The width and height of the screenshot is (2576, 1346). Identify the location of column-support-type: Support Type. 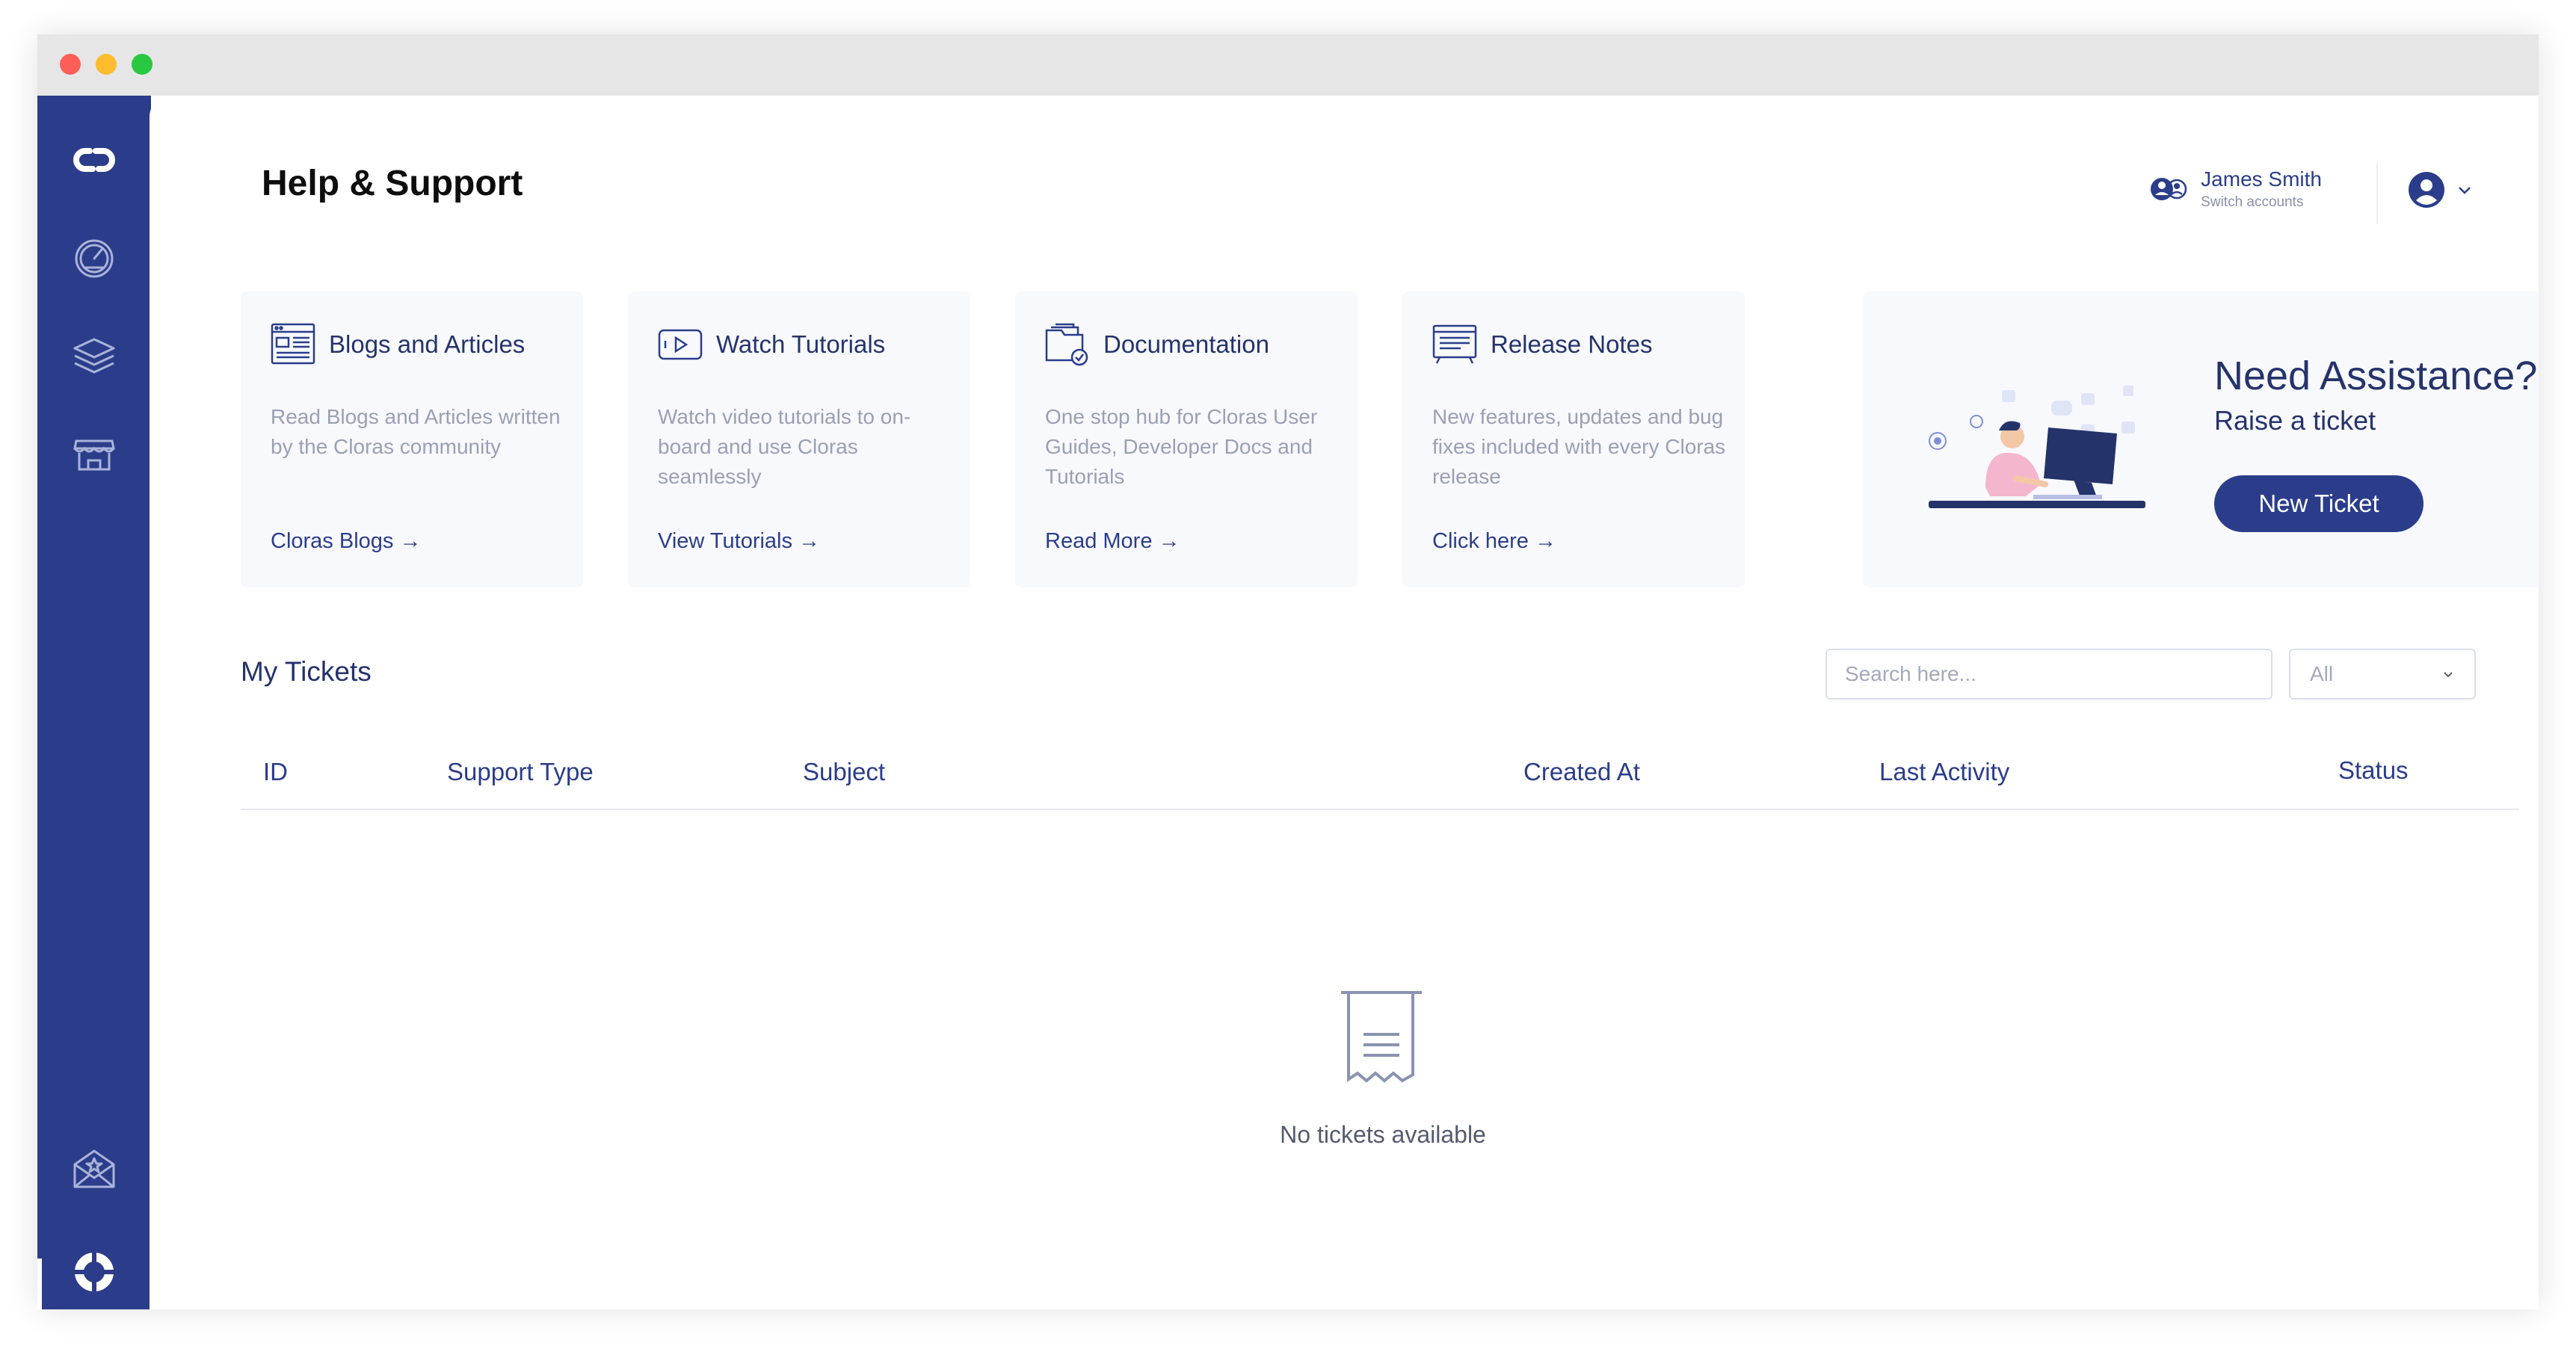
(520, 772).